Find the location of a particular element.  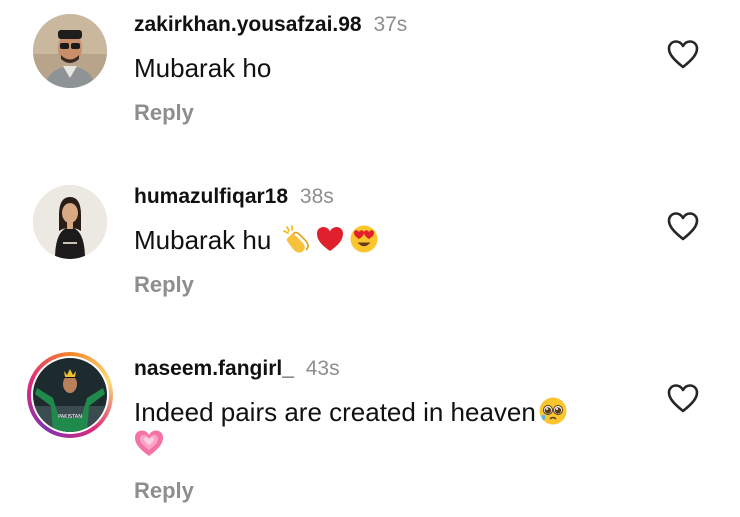

comment-meta: zakirkhan.yousafzai.98 37s is located at coordinates (270, 25).